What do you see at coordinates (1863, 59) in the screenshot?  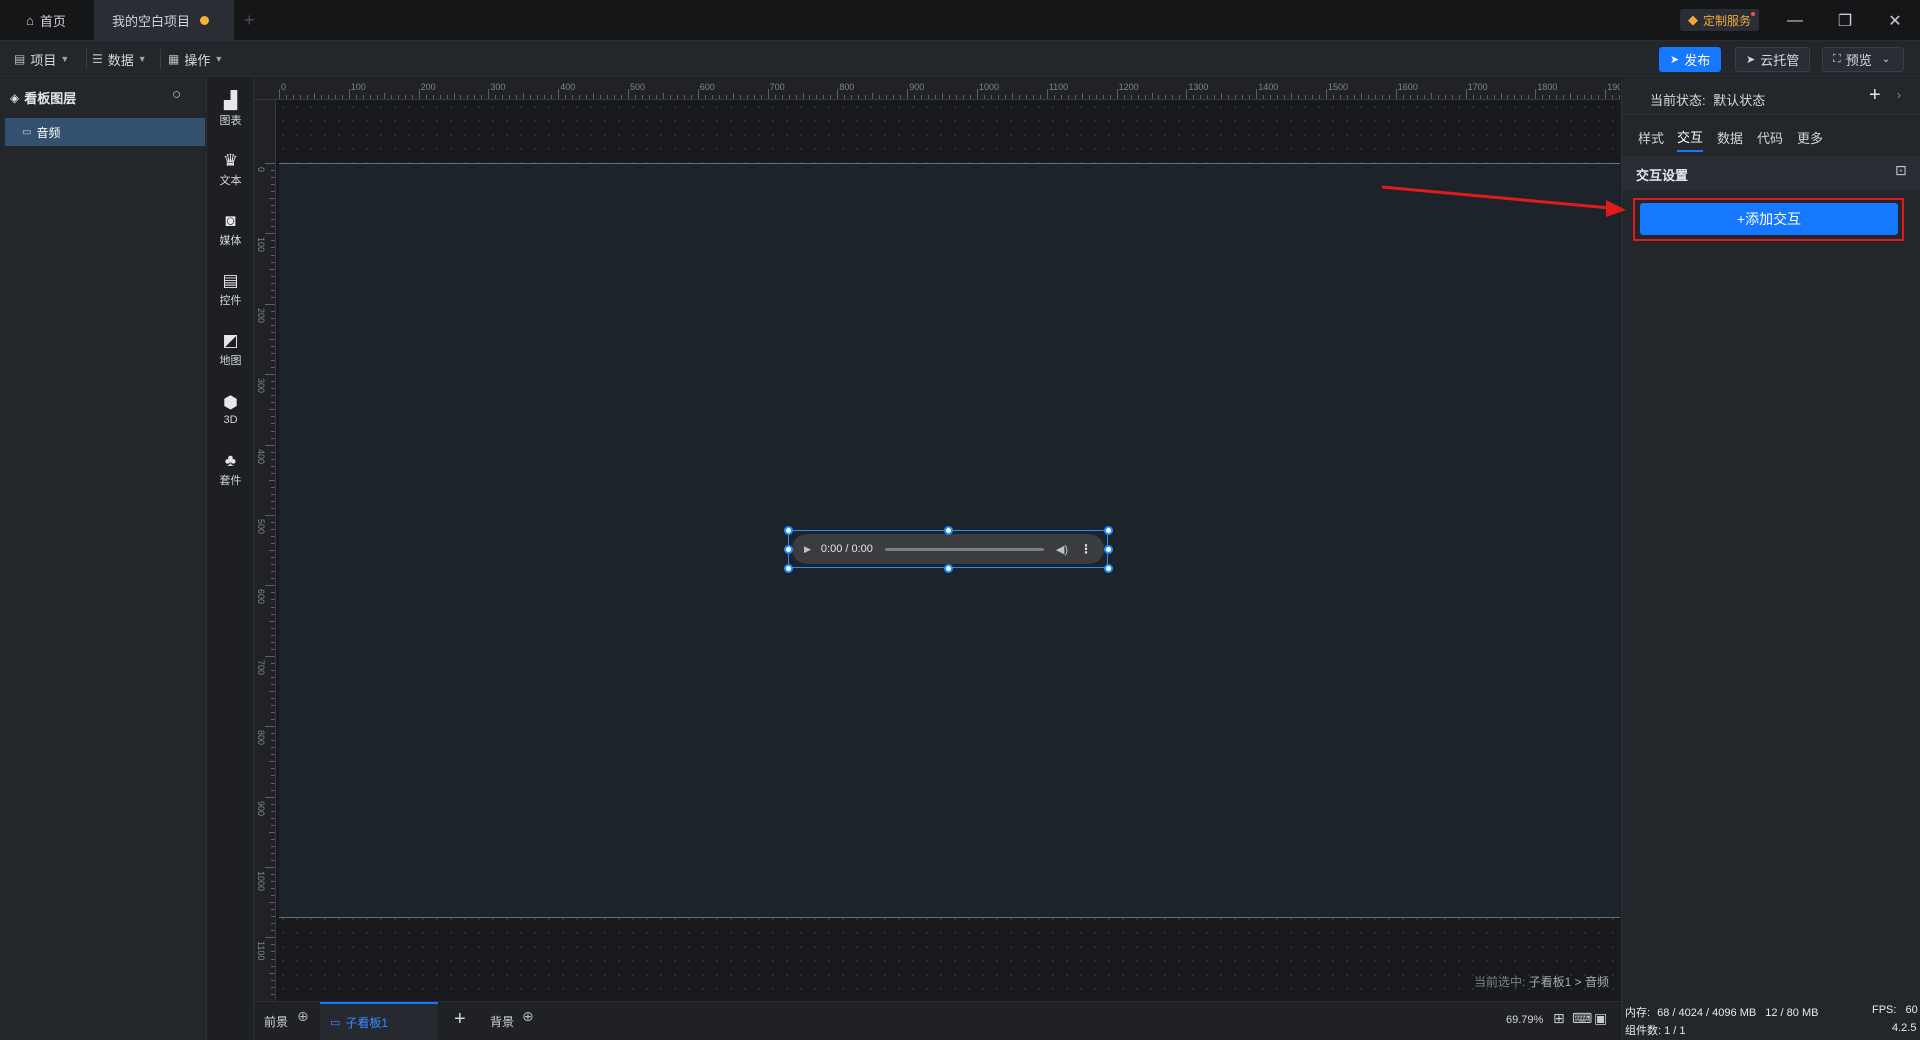 I see `preview-button: ⛶ 预览 ⌄` at bounding box center [1863, 59].